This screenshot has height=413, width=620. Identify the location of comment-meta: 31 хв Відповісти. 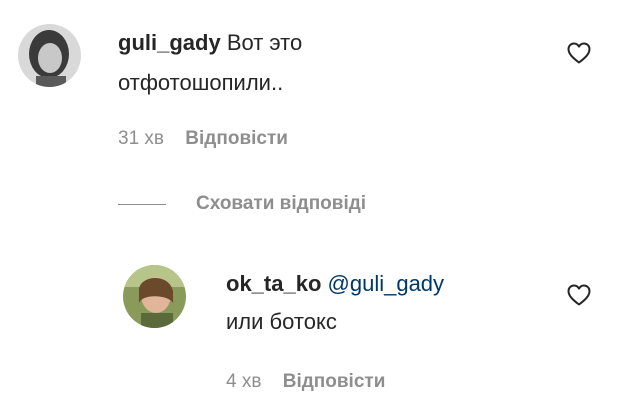
(203, 139).